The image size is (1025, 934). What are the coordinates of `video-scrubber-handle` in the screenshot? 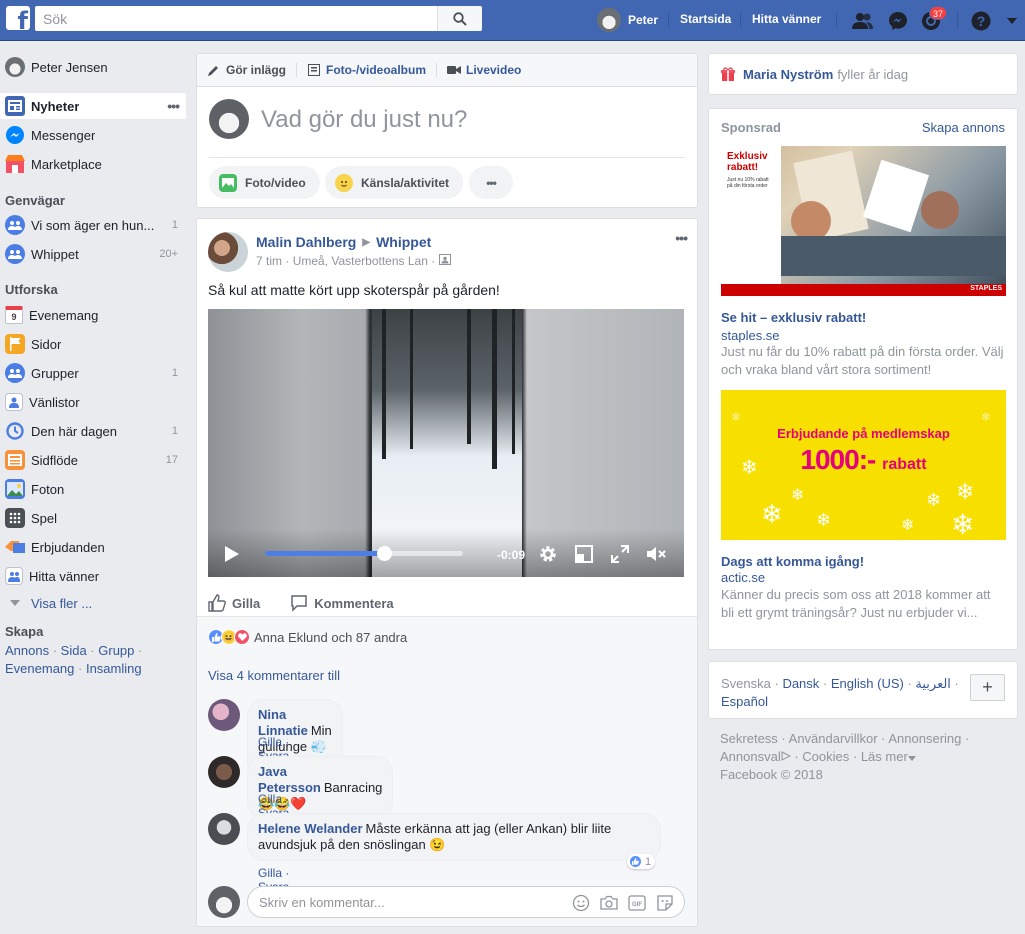 It's located at (384, 553).